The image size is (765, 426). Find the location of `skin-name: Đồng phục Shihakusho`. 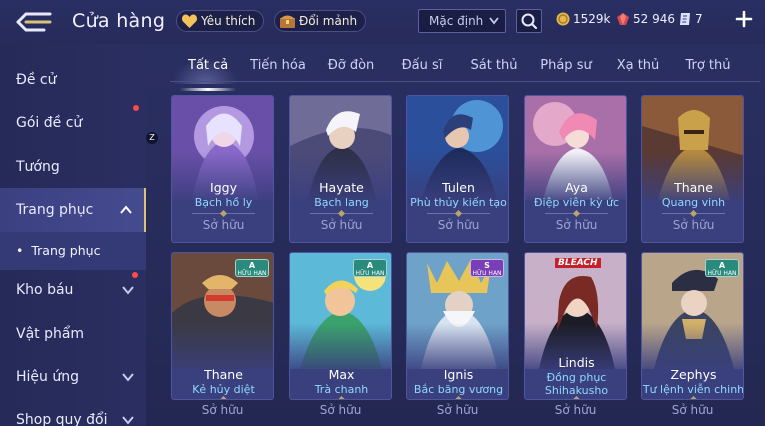

skin-name: Đồng phục Shihakusho is located at coordinates (576, 384).